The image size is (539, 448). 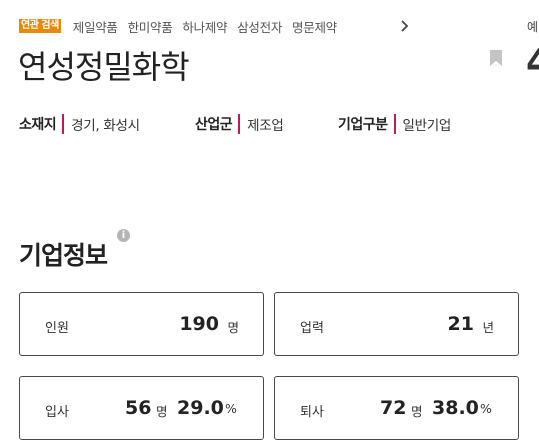 I want to click on leavers-rate-unit: %, so click(x=486, y=408).